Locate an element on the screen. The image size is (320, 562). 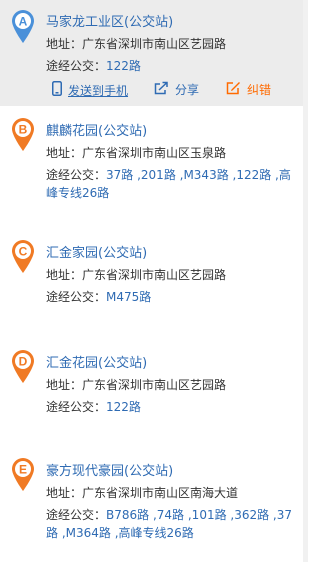
svg-text: B is located at coordinates (23, 130).